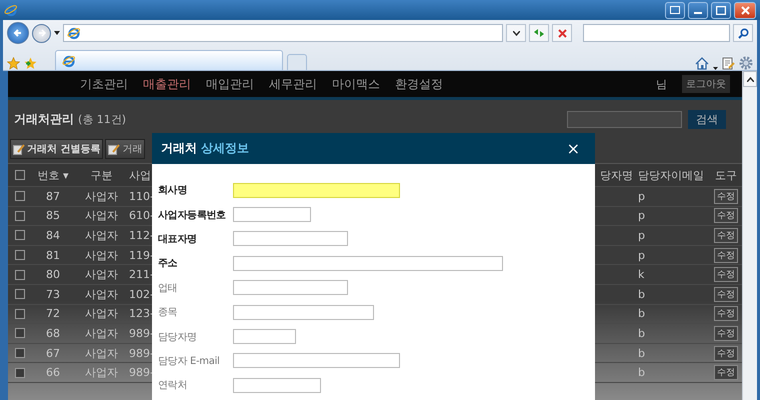 The width and height of the screenshot is (760, 400). What do you see at coordinates (20, 175) in the screenshot?
I see `select-all-checkbox` at bounding box center [20, 175].